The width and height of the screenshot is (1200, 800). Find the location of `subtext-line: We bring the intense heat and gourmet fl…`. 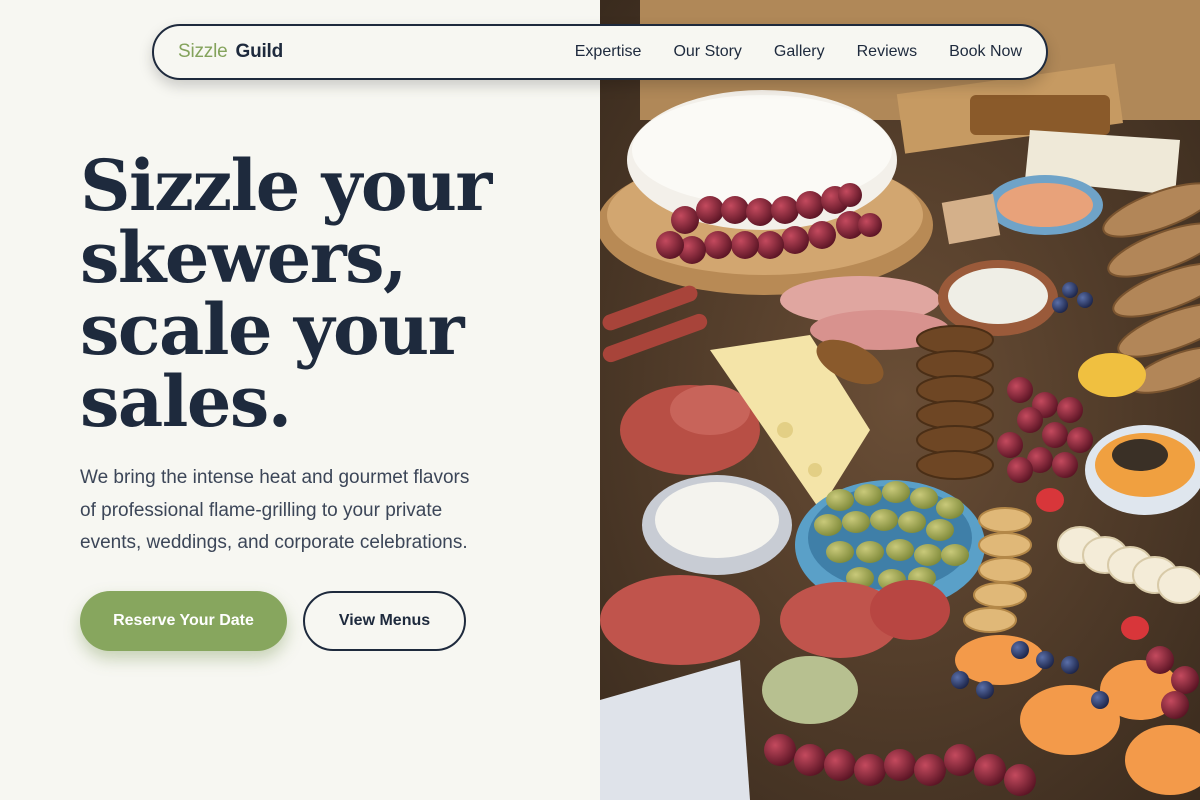

subtext-line: We bring the intense heat and gourmet fl… is located at coordinates (275, 477).